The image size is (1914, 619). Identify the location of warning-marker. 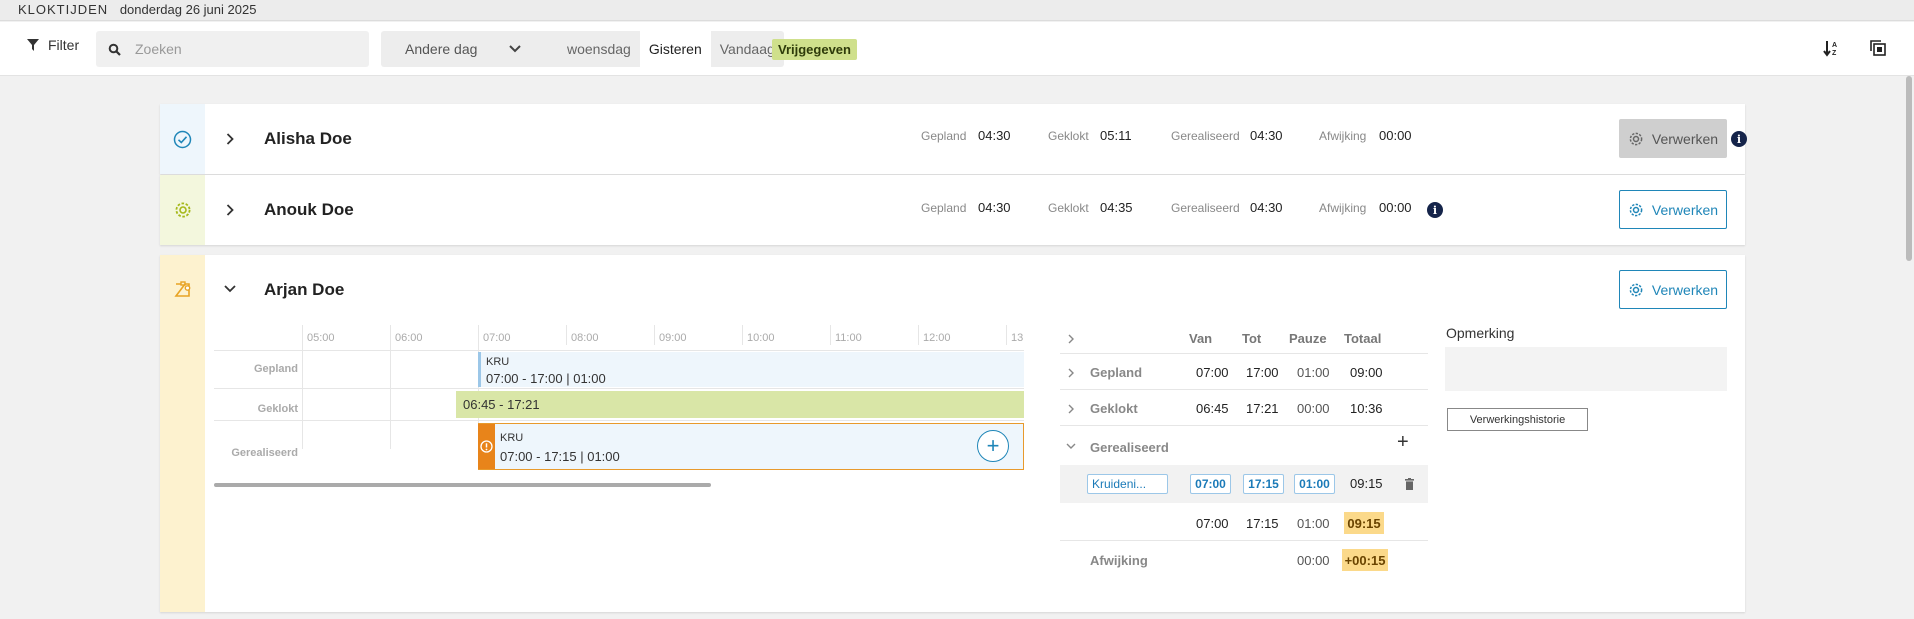
(486, 446).